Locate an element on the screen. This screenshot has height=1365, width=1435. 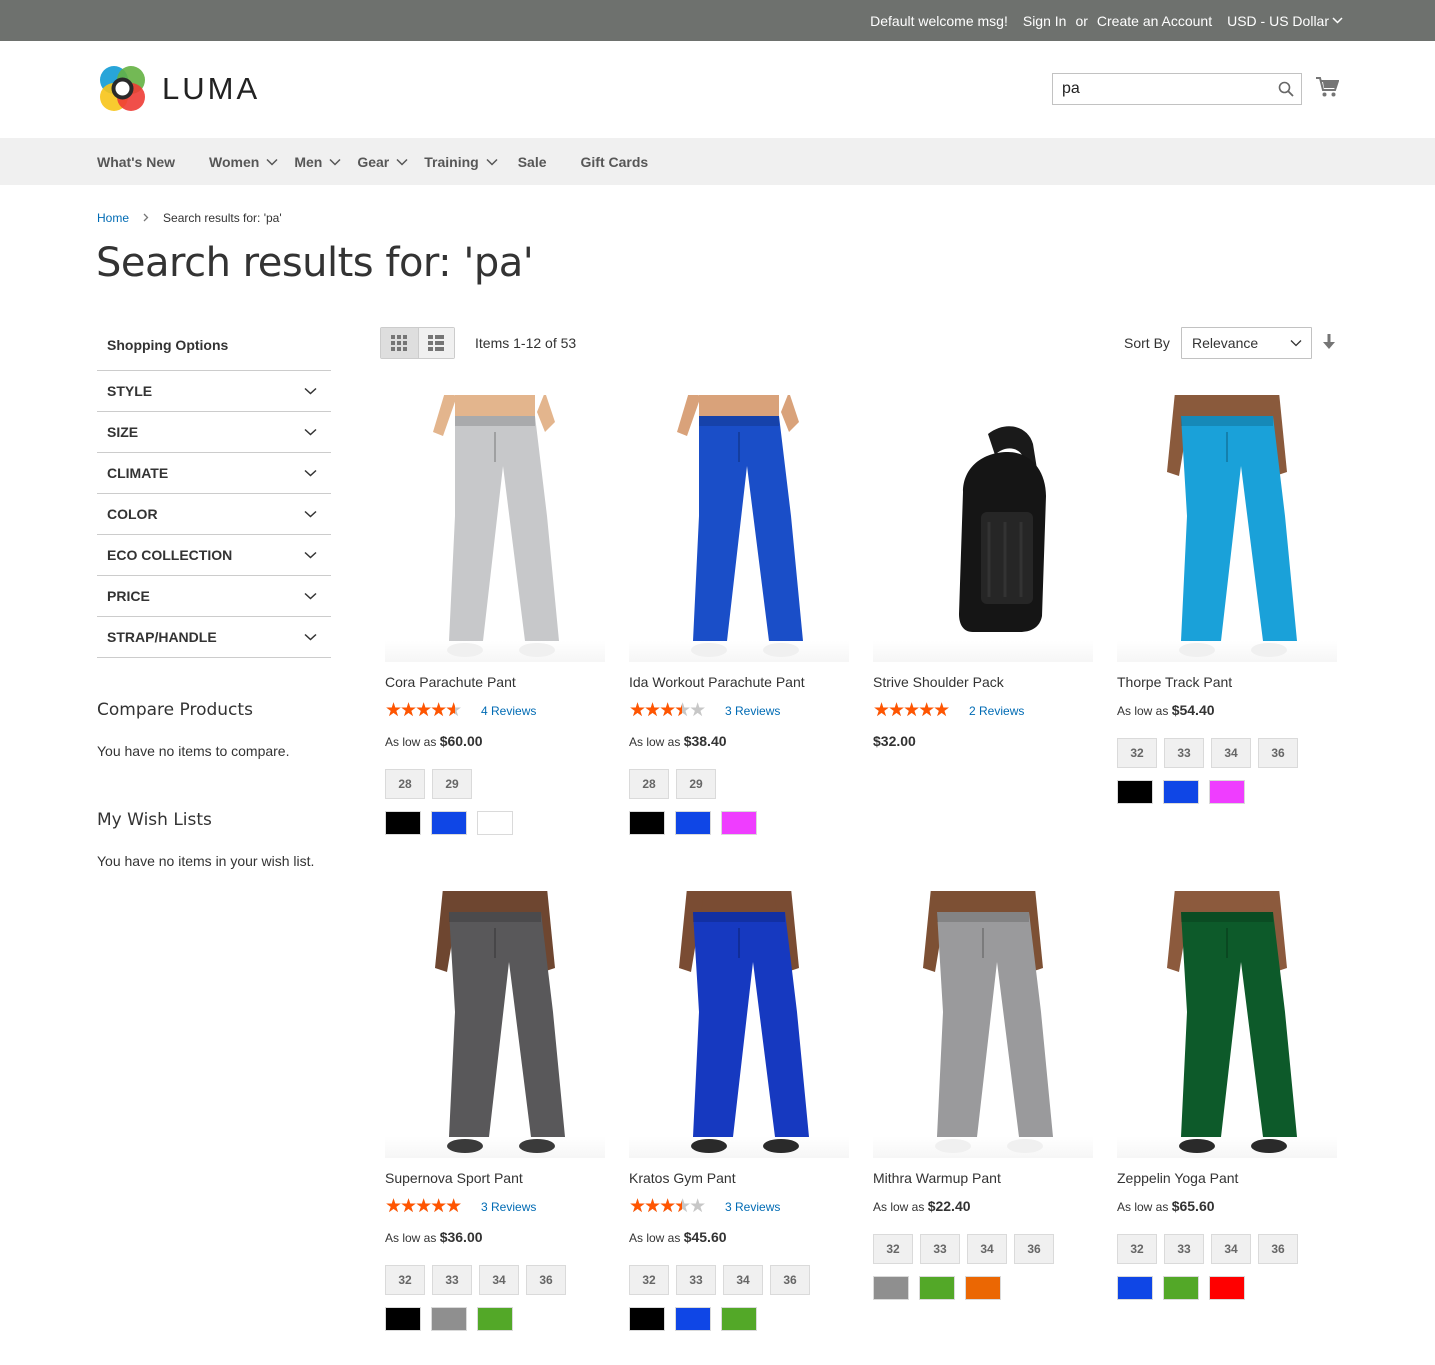
filter-size: SIZE is located at coordinates (214, 432).